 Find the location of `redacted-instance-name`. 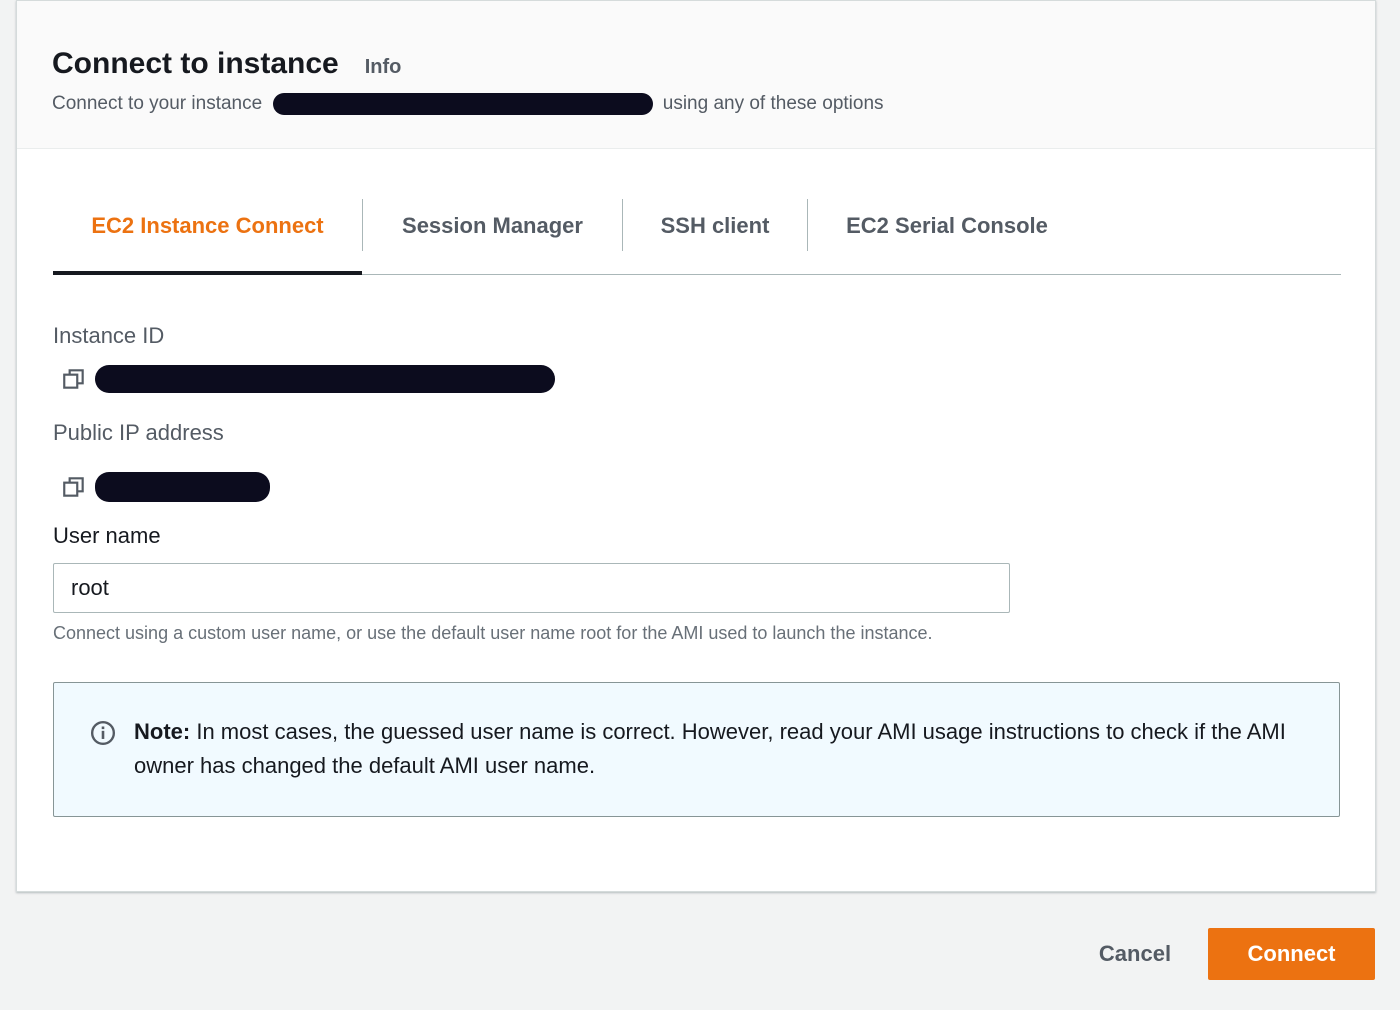

redacted-instance-name is located at coordinates (463, 104).